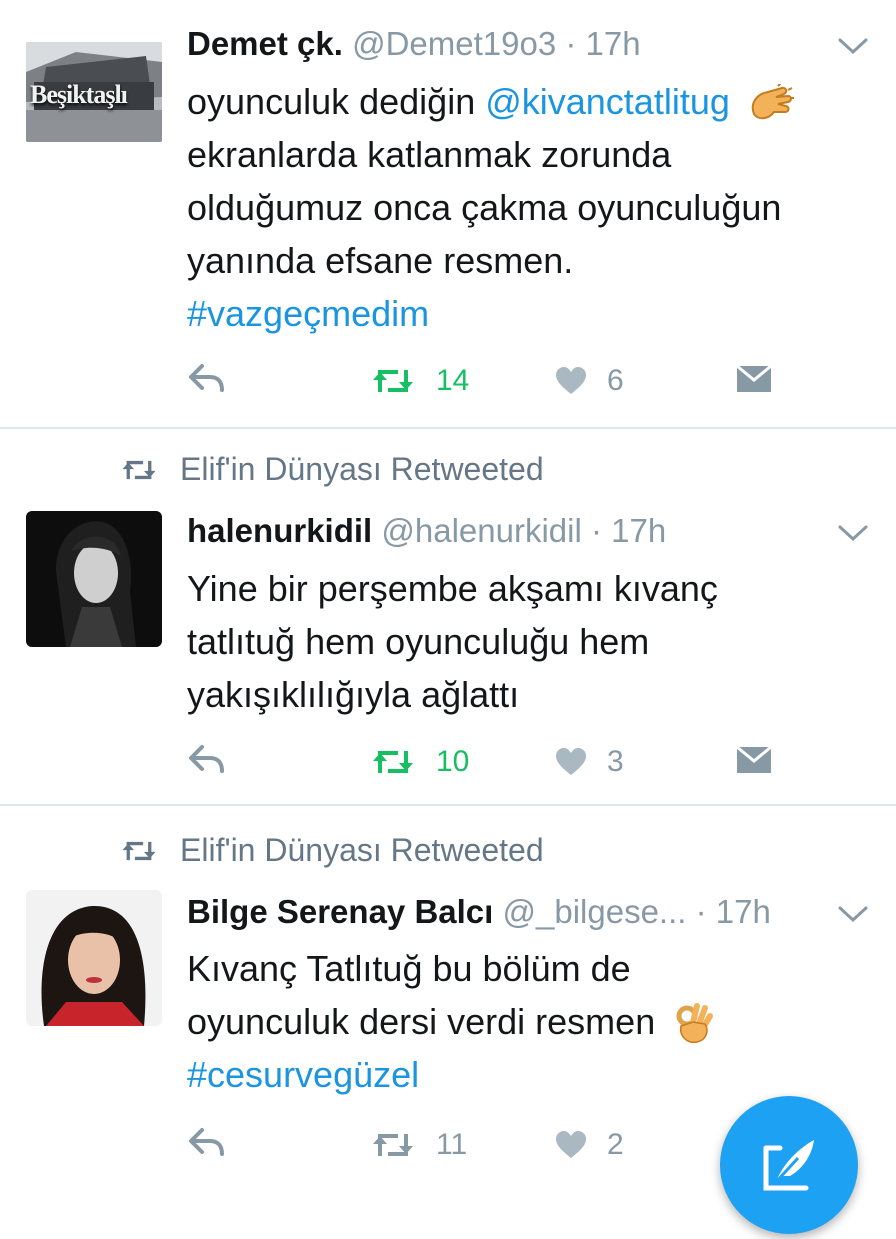 The width and height of the screenshot is (896, 1239). I want to click on avatar-bilge, so click(94, 958).